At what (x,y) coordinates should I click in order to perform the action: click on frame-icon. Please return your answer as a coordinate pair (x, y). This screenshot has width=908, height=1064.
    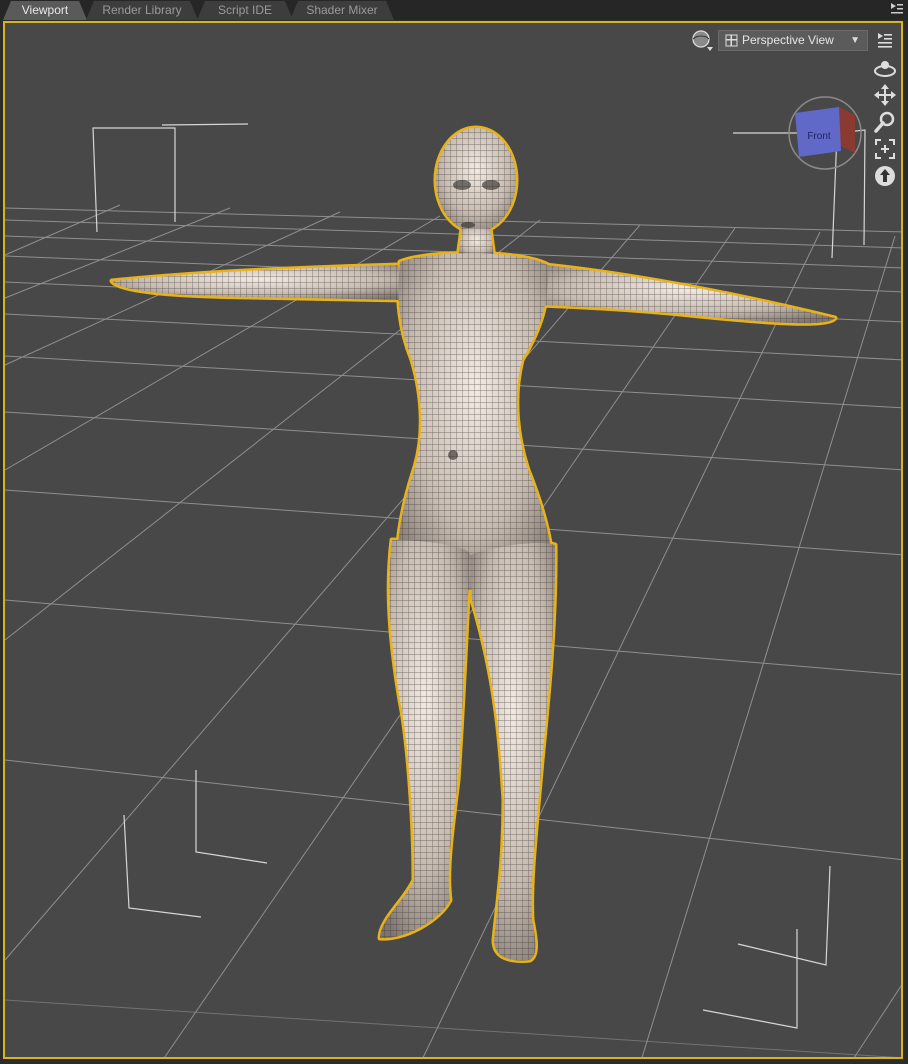
    Looking at the image, I should click on (885, 149).